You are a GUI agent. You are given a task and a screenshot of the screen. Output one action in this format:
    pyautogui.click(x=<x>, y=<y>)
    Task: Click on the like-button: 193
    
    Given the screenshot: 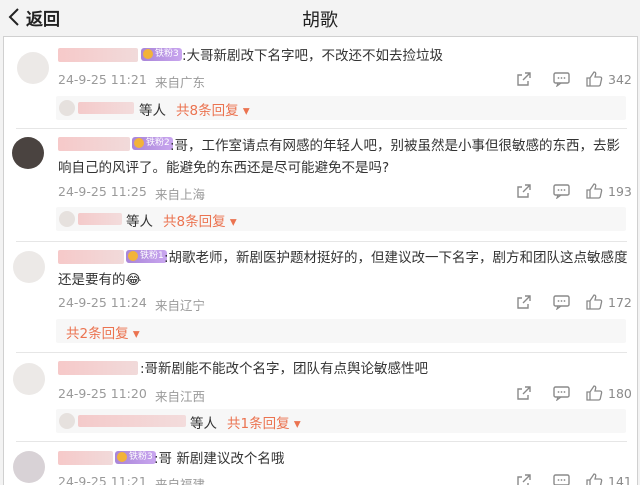 What is the action you would take?
    pyautogui.click(x=609, y=191)
    